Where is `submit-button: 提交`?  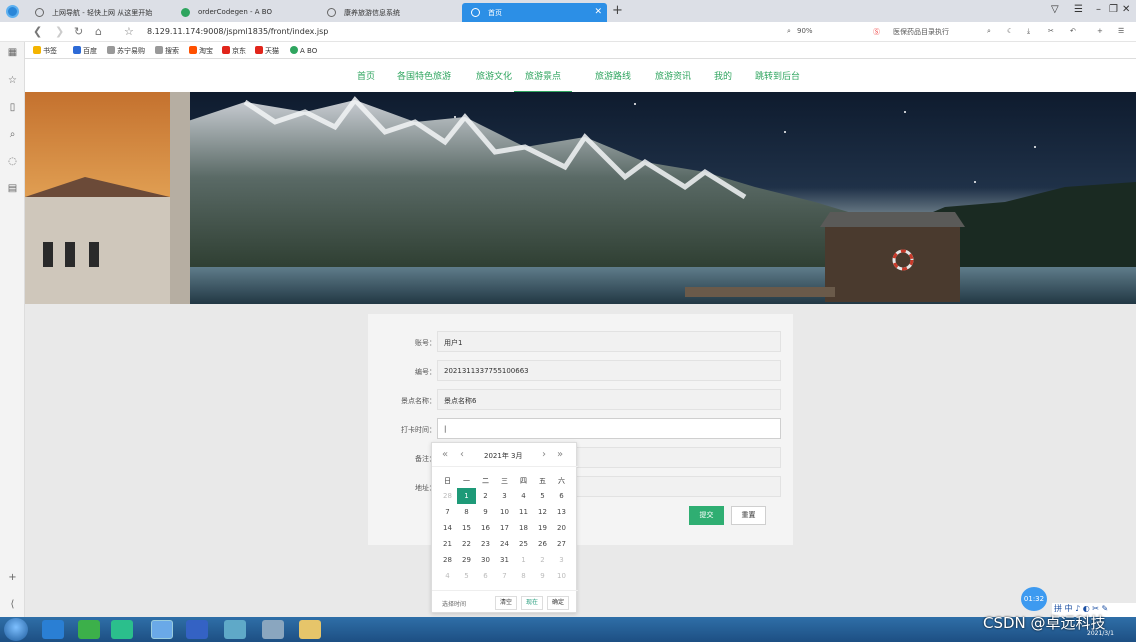
submit-button: 提交 is located at coordinates (706, 515).